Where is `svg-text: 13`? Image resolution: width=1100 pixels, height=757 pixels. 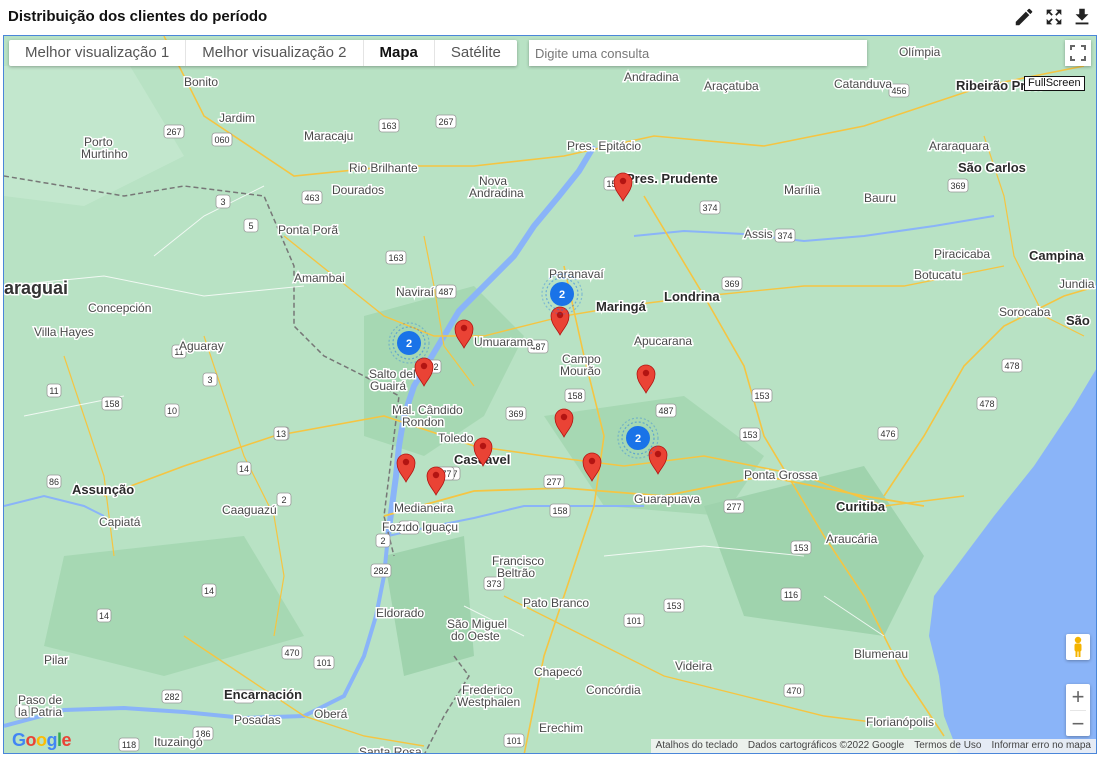
svg-text: 13 is located at coordinates (281, 434).